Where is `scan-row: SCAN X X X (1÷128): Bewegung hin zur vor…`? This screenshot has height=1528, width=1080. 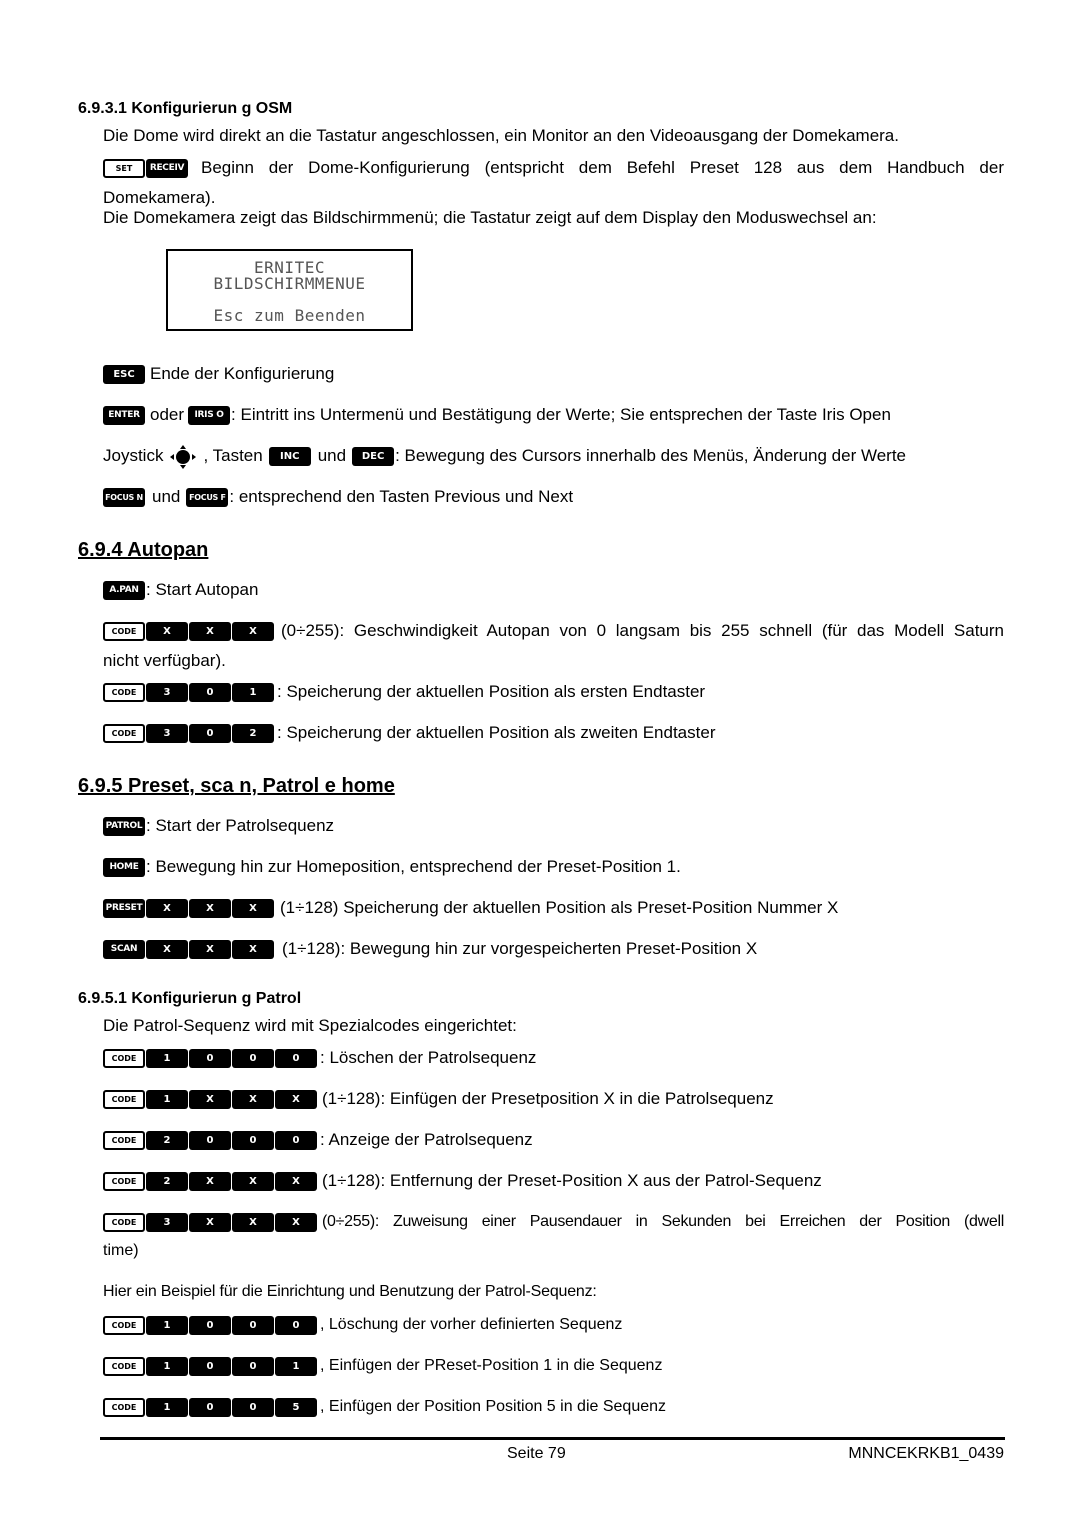
scan-row: SCAN X X X (1÷128): Bewegung hin zur vor… is located at coordinates (430, 949).